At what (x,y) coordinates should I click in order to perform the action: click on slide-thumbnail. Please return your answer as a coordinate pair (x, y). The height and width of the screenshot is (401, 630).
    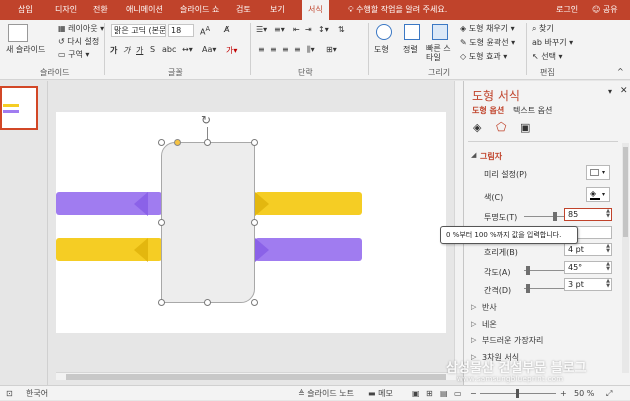
    Looking at the image, I should click on (19, 108).